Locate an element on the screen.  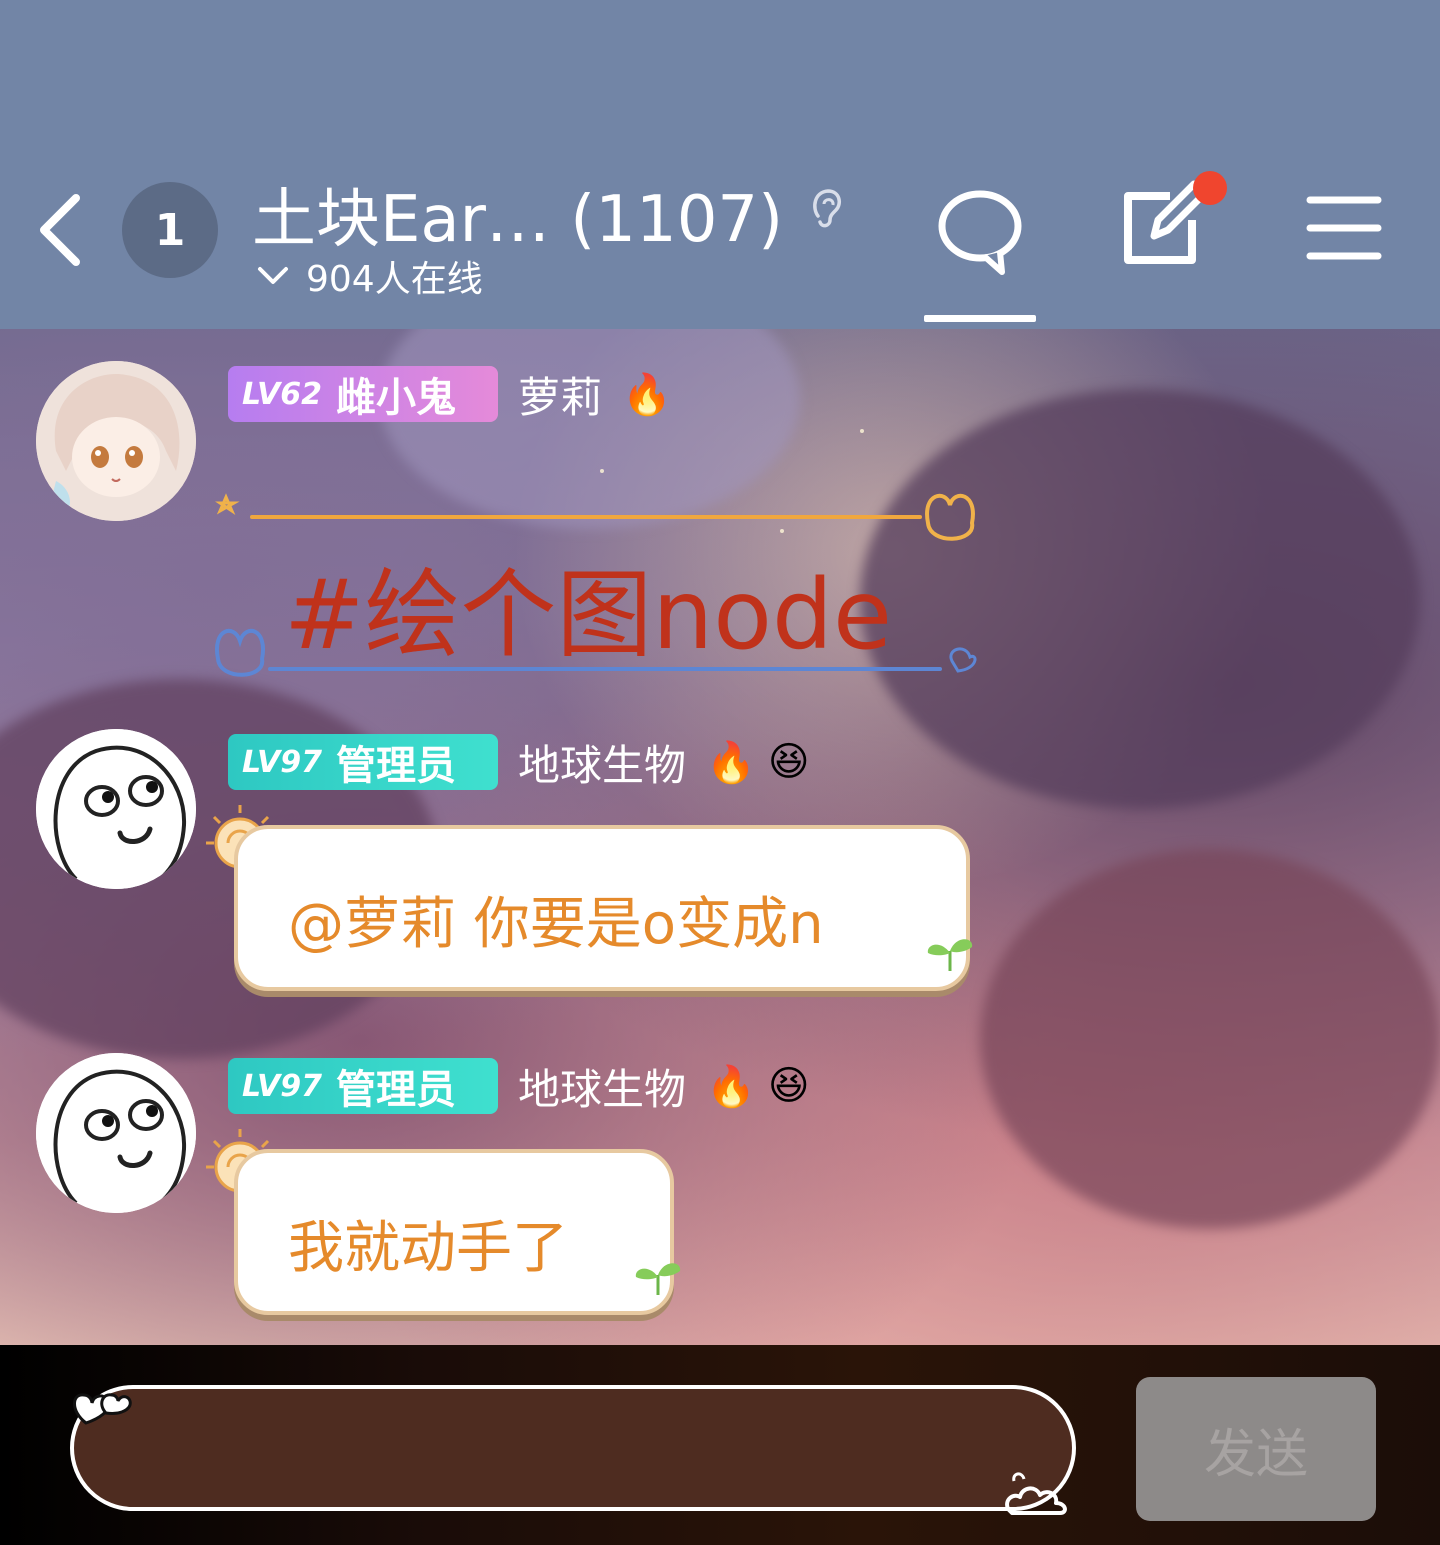
chevron-left-icon is located at coordinates (60, 230).